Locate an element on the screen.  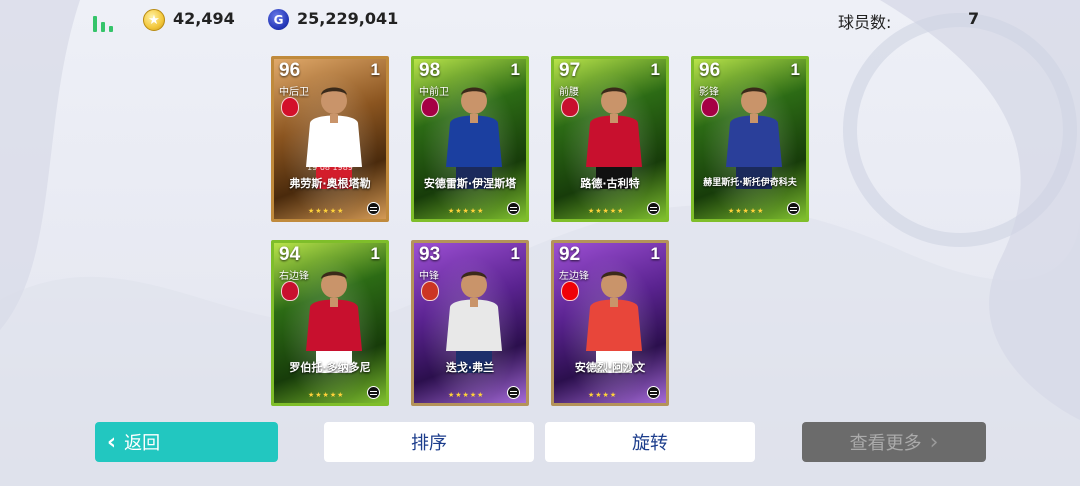
rotate-button: 旋转 is located at coordinates (650, 442).